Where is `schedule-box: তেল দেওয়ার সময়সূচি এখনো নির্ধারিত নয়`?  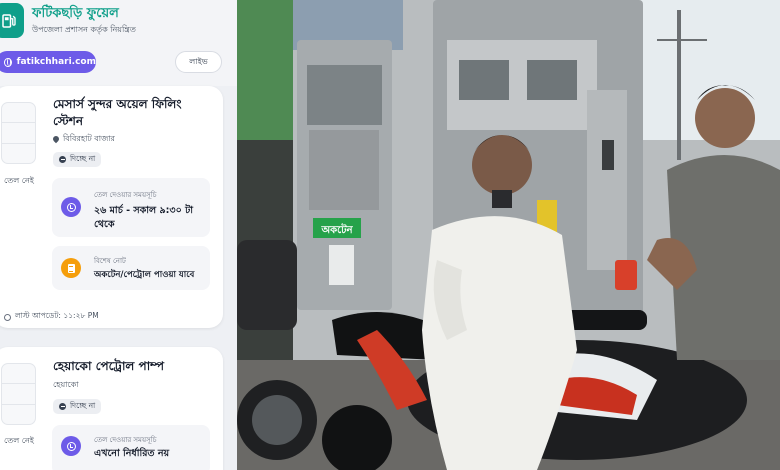 schedule-box: তেল দেওয়ার সময়সূচি এখনো নির্ধারিত নয় is located at coordinates (131, 447).